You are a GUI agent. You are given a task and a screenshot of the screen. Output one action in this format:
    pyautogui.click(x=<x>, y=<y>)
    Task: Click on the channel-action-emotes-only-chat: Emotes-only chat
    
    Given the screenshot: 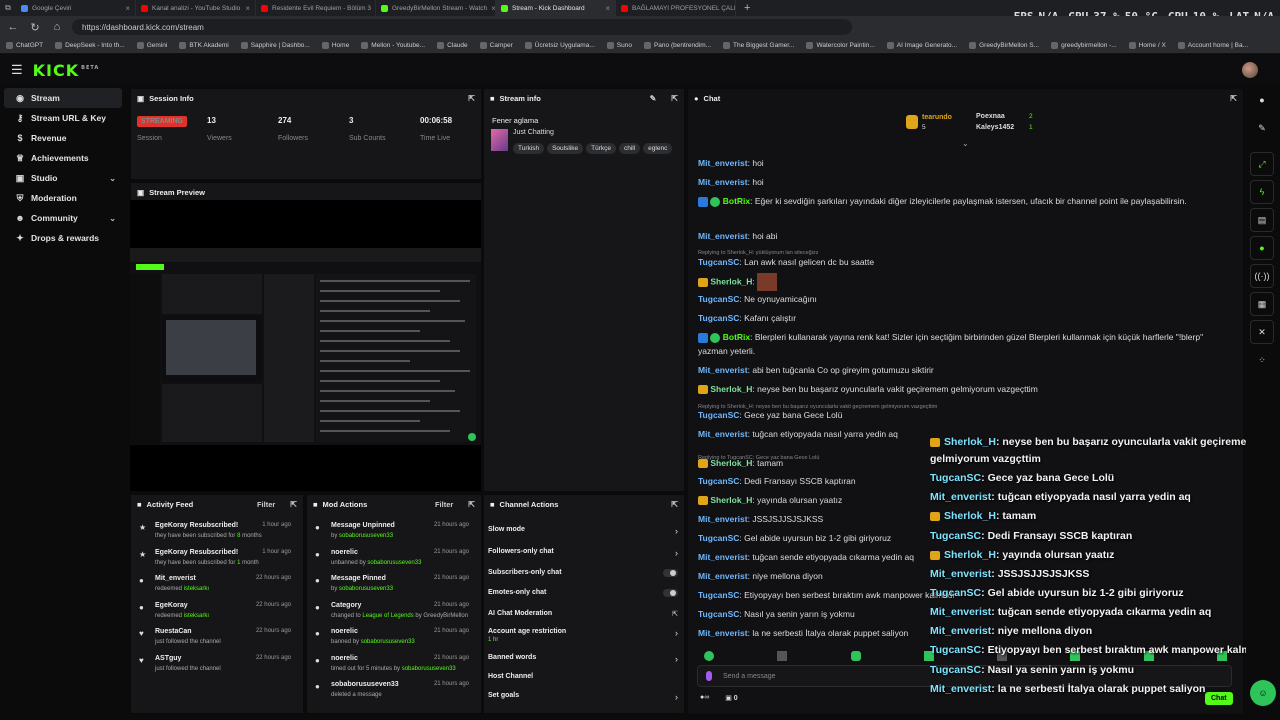 What is the action you would take?
    pyautogui.click(x=583, y=593)
    